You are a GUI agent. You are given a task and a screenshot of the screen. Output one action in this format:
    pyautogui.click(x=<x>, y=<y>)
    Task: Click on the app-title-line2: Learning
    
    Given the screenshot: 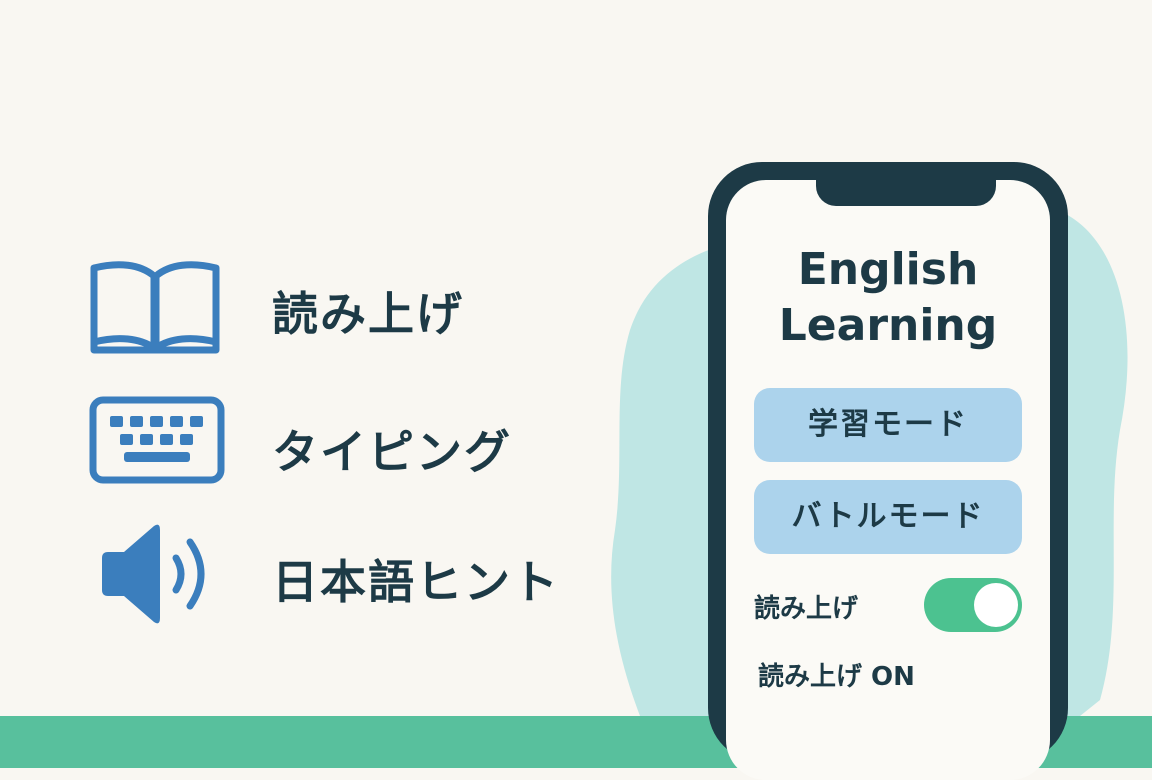 What is the action you would take?
    pyautogui.click(x=888, y=325)
    